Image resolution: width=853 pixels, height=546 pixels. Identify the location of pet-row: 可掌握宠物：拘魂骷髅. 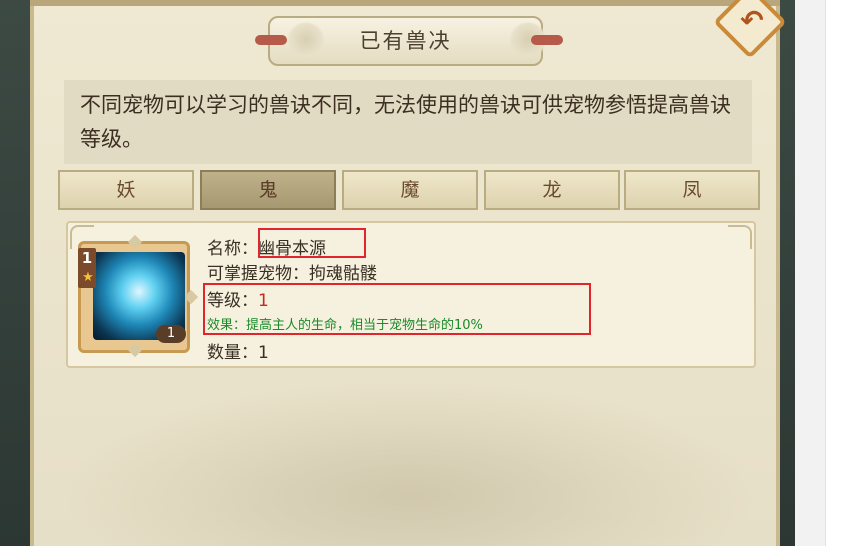
(292, 271).